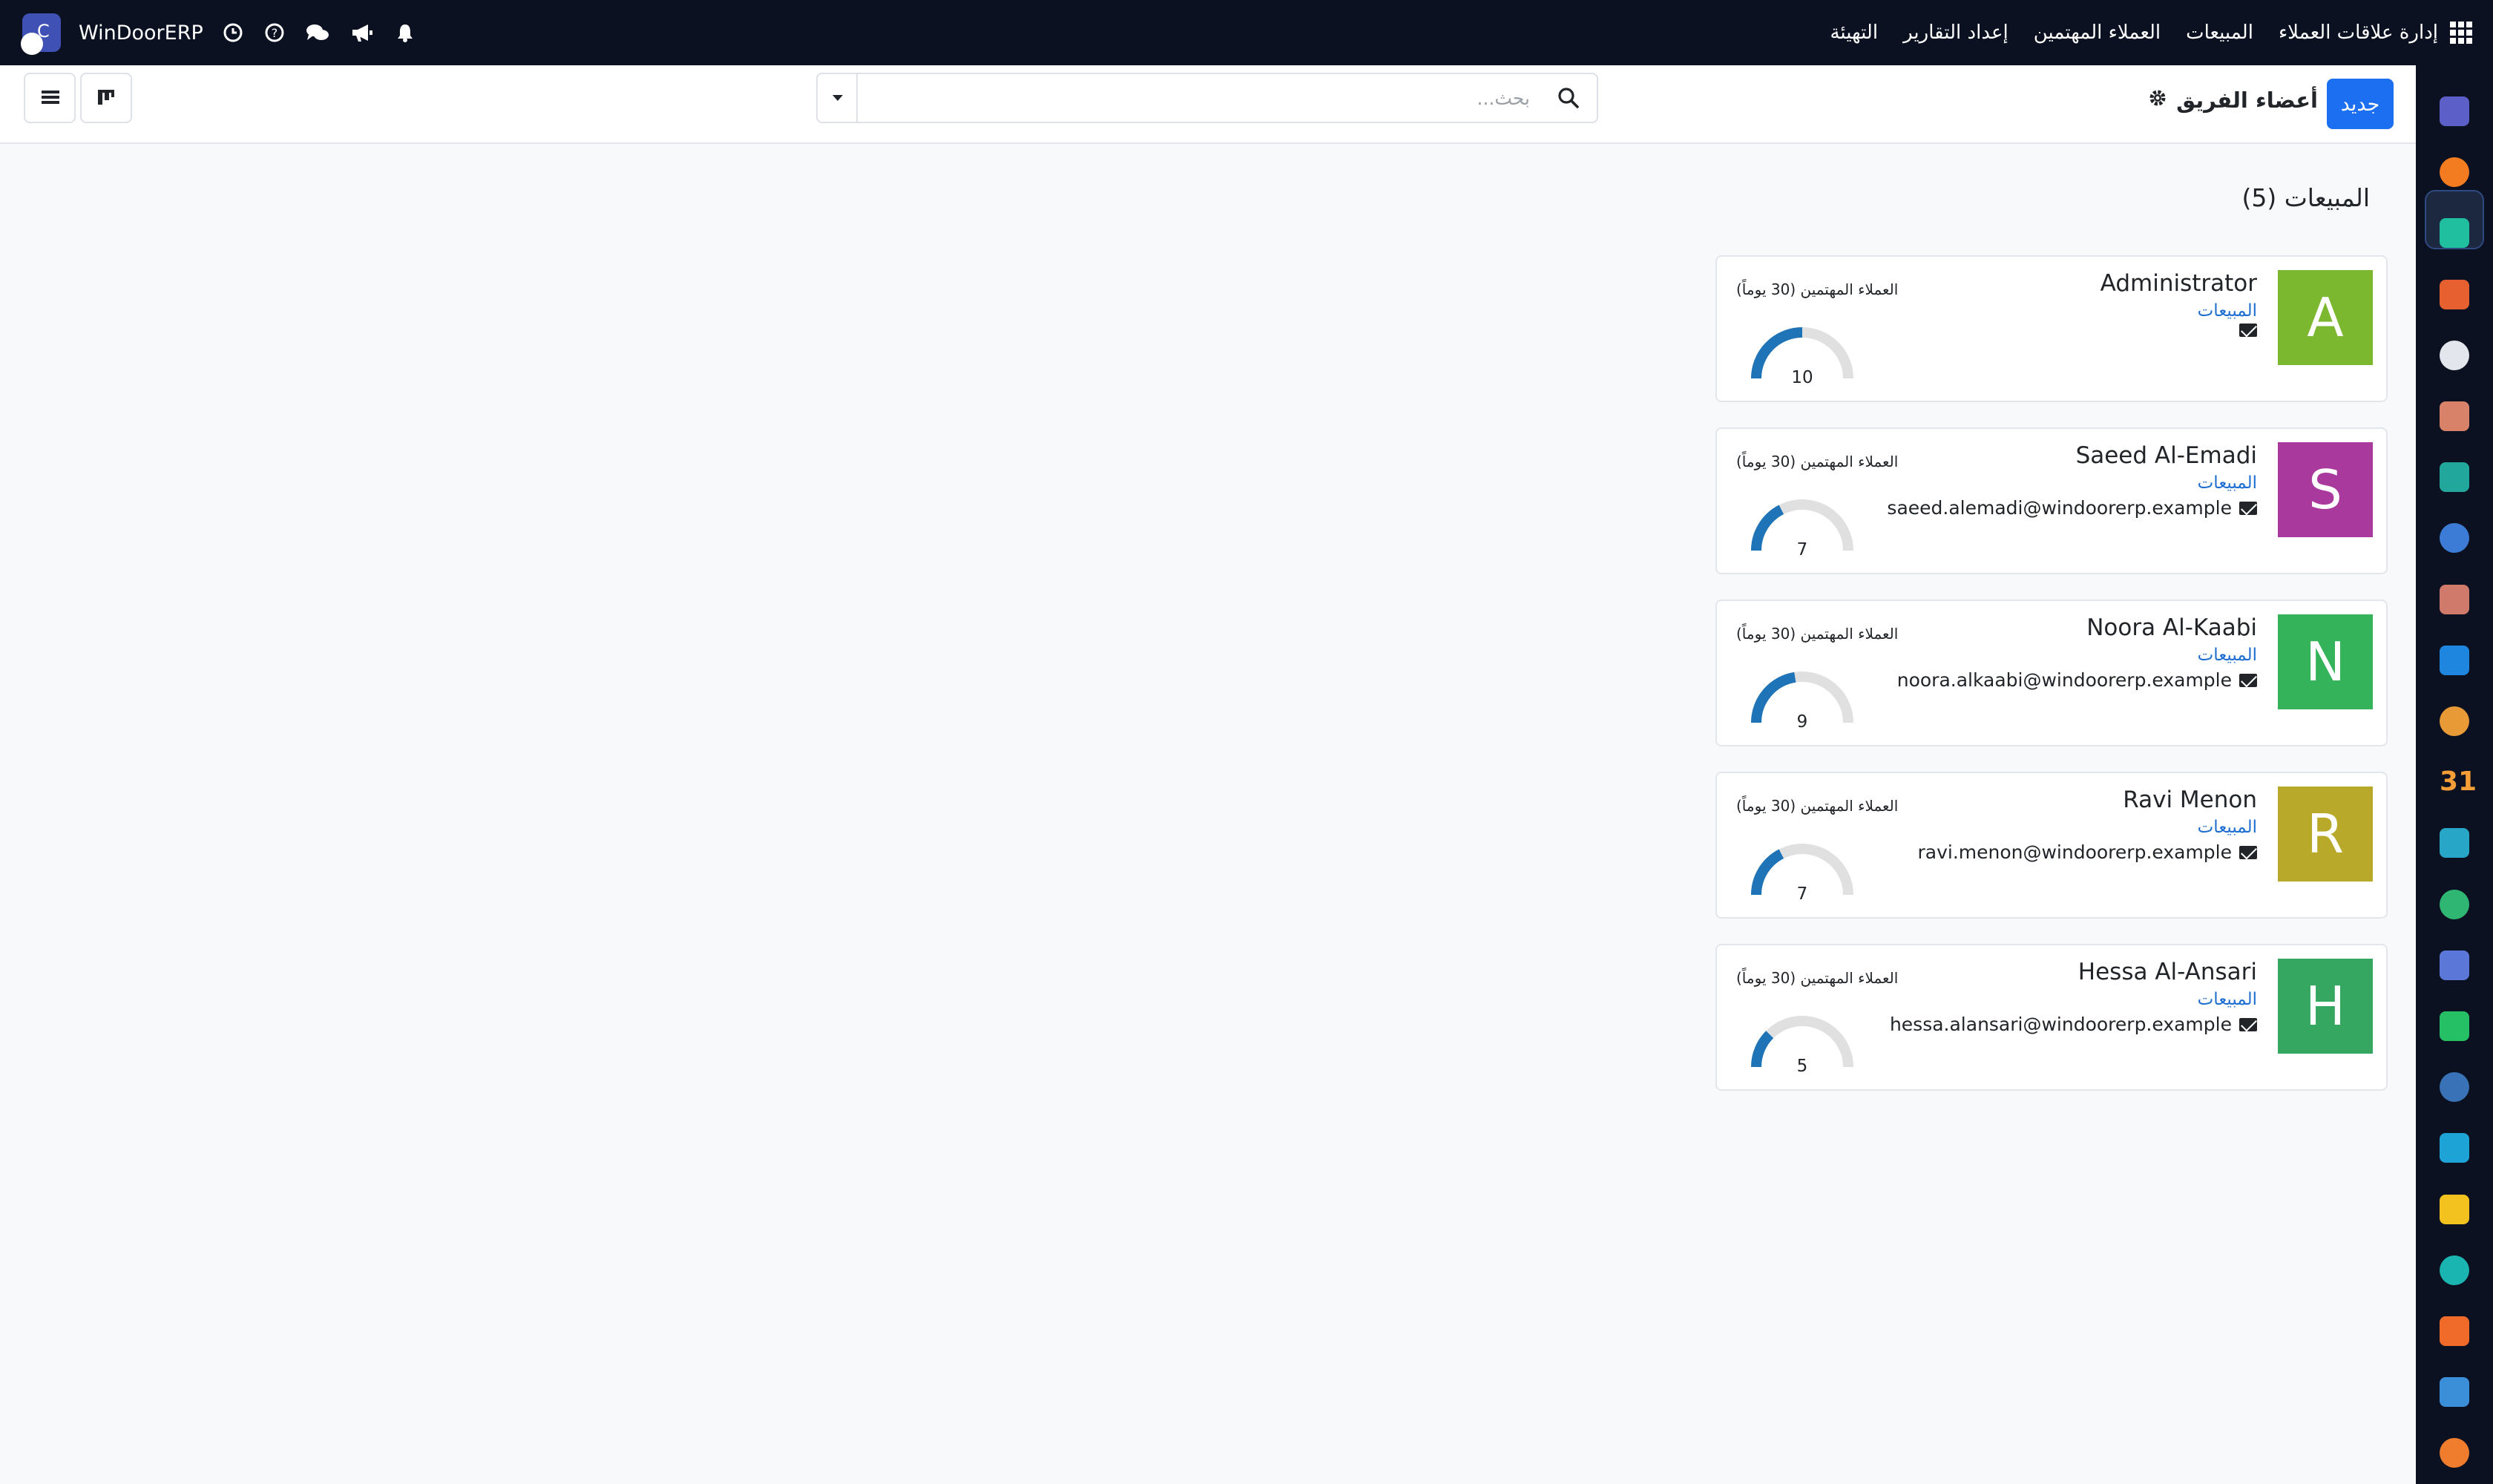  What do you see at coordinates (41, 34) in the screenshot?
I see `company-logo` at bounding box center [41, 34].